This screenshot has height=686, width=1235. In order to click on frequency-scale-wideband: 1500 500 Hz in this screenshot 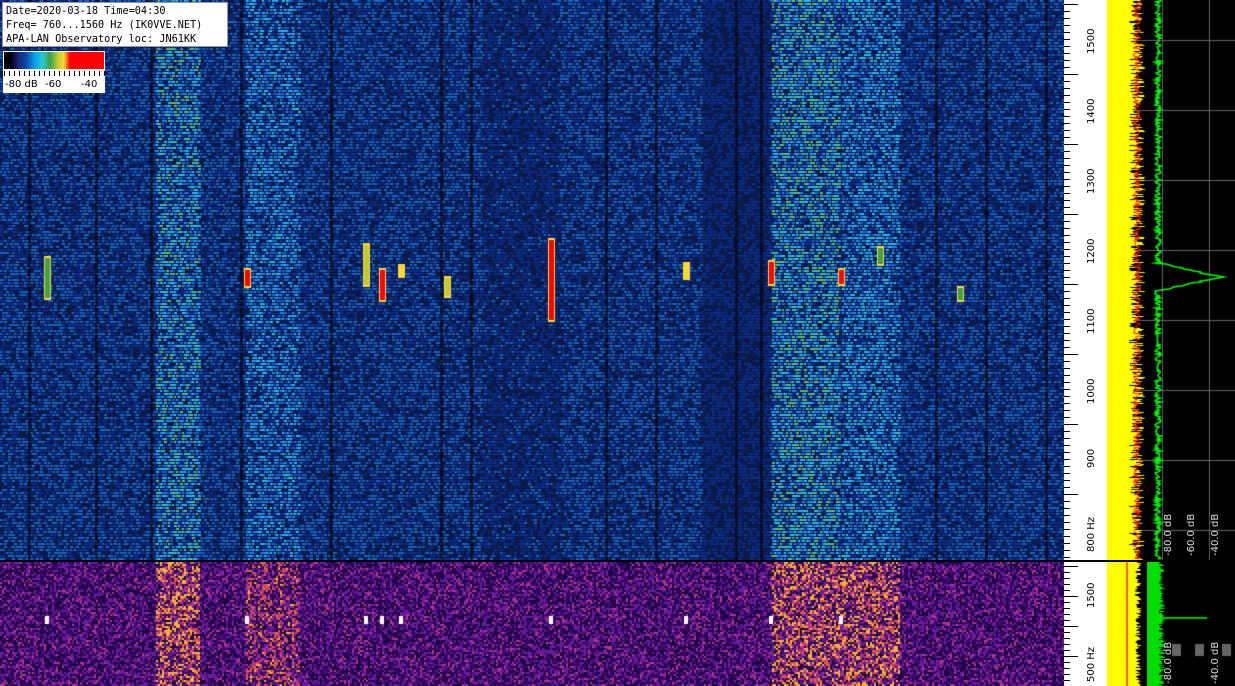, I will do `click(1085, 624)`.